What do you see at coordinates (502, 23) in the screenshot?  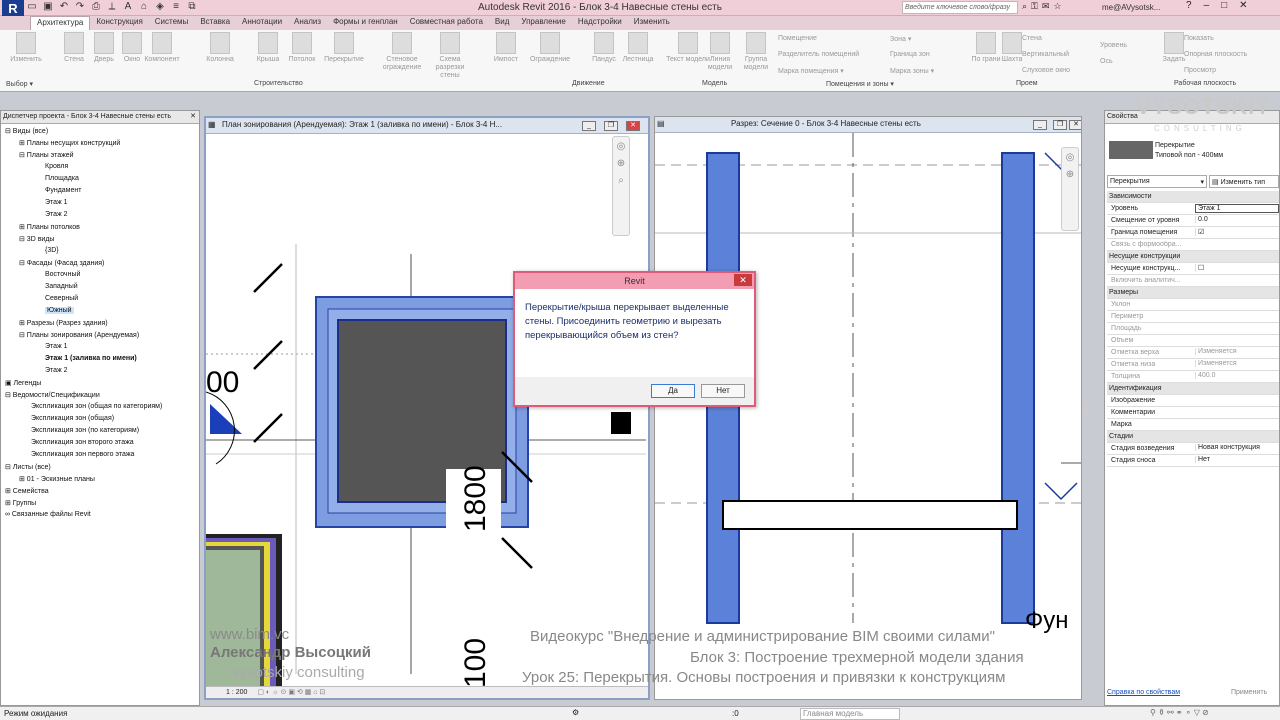 I see `tab-8: Вид` at bounding box center [502, 23].